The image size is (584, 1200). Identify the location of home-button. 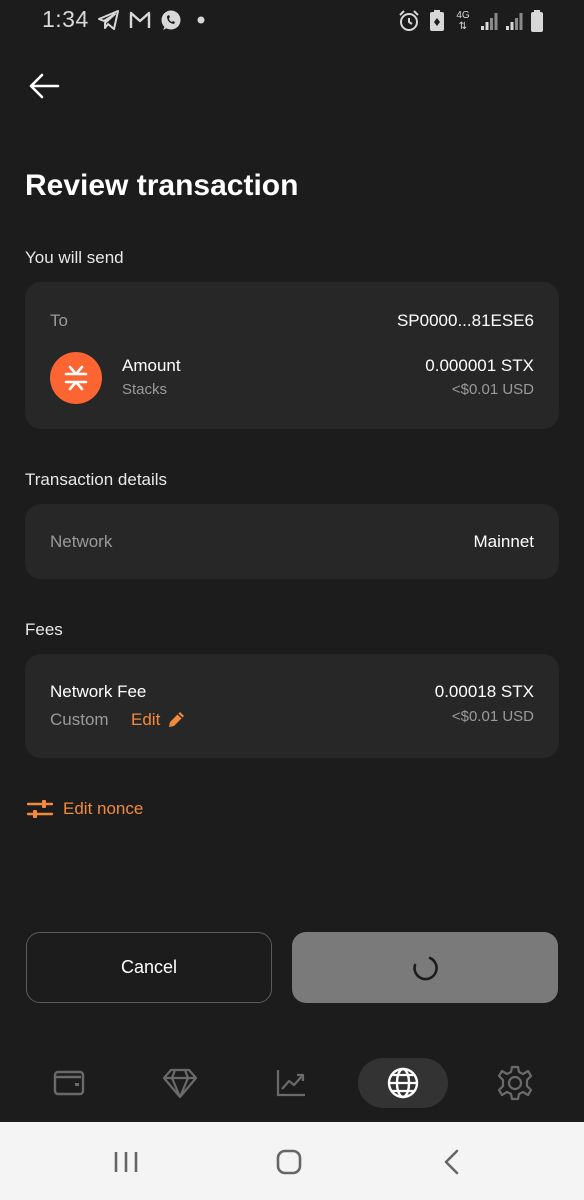
(289, 1162).